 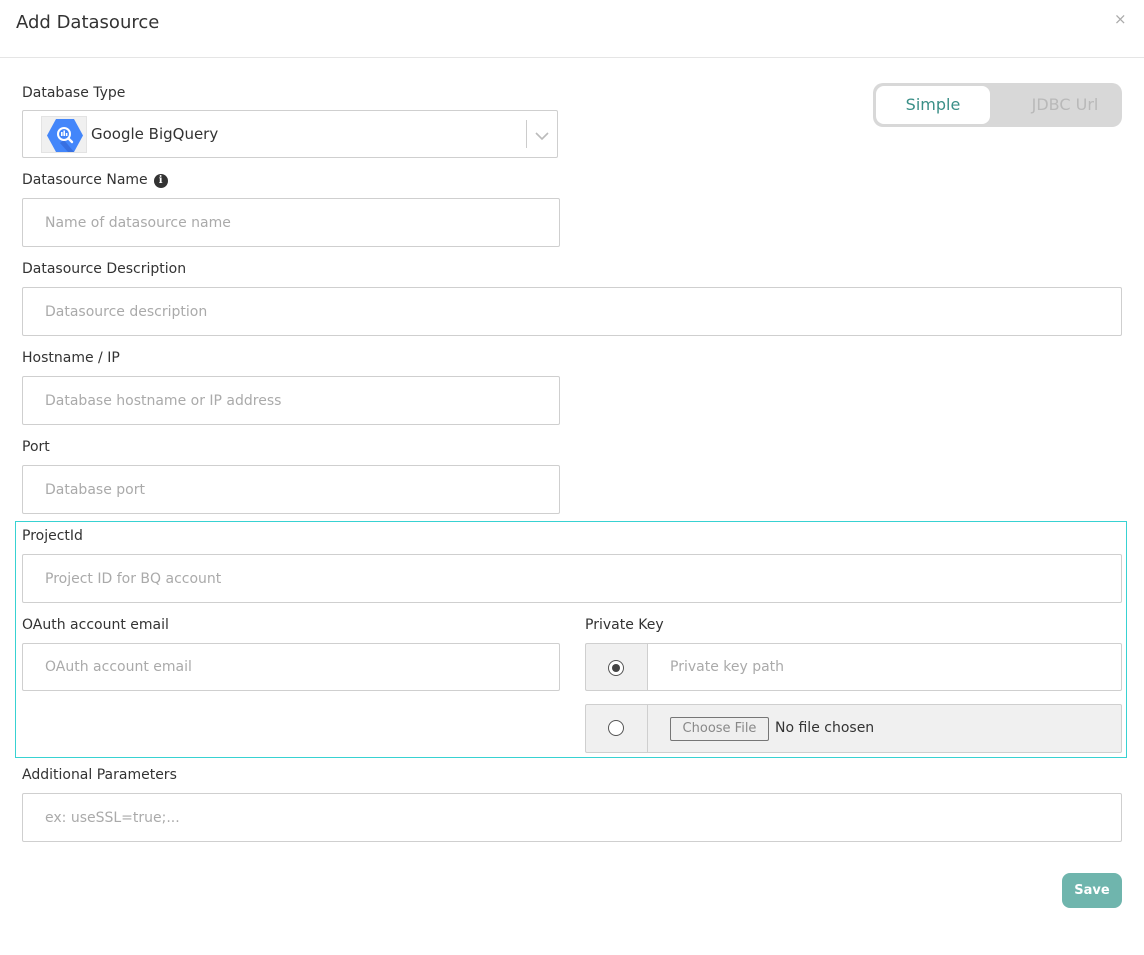 I want to click on datasource-name-label-text: Datasource Name, so click(x=85, y=180).